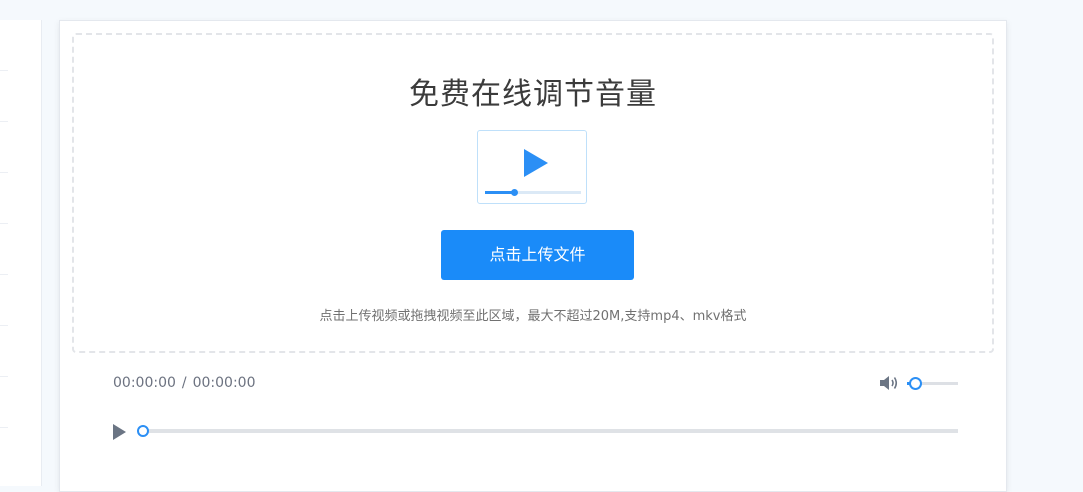 Image resolution: width=1083 pixels, height=492 pixels. I want to click on volume-slider-handle, so click(915, 383).